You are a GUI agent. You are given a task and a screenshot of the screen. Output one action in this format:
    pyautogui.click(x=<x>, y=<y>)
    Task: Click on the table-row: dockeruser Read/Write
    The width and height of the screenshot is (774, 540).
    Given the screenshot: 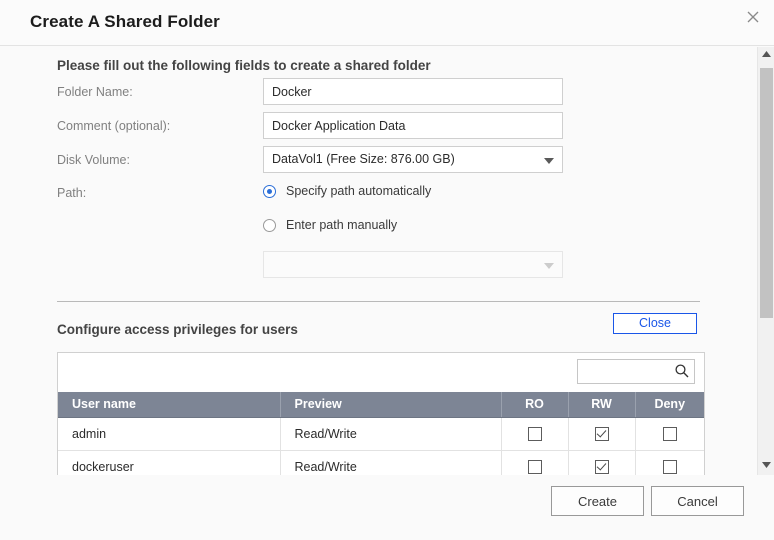 What is the action you would take?
    pyautogui.click(x=381, y=462)
    